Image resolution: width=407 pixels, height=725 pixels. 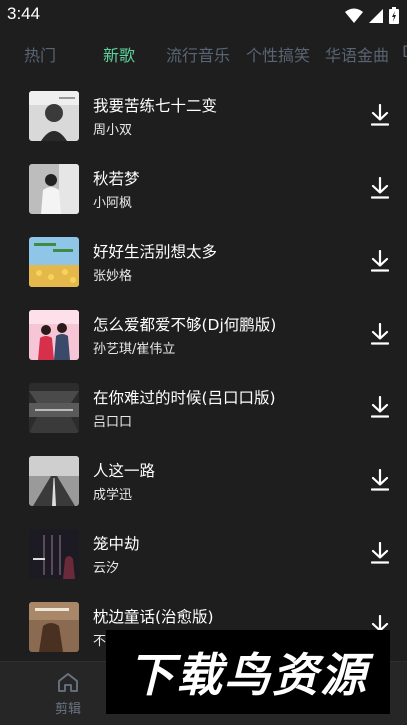 What do you see at coordinates (67, 709) in the screenshot?
I see `nav-label: 剪辑` at bounding box center [67, 709].